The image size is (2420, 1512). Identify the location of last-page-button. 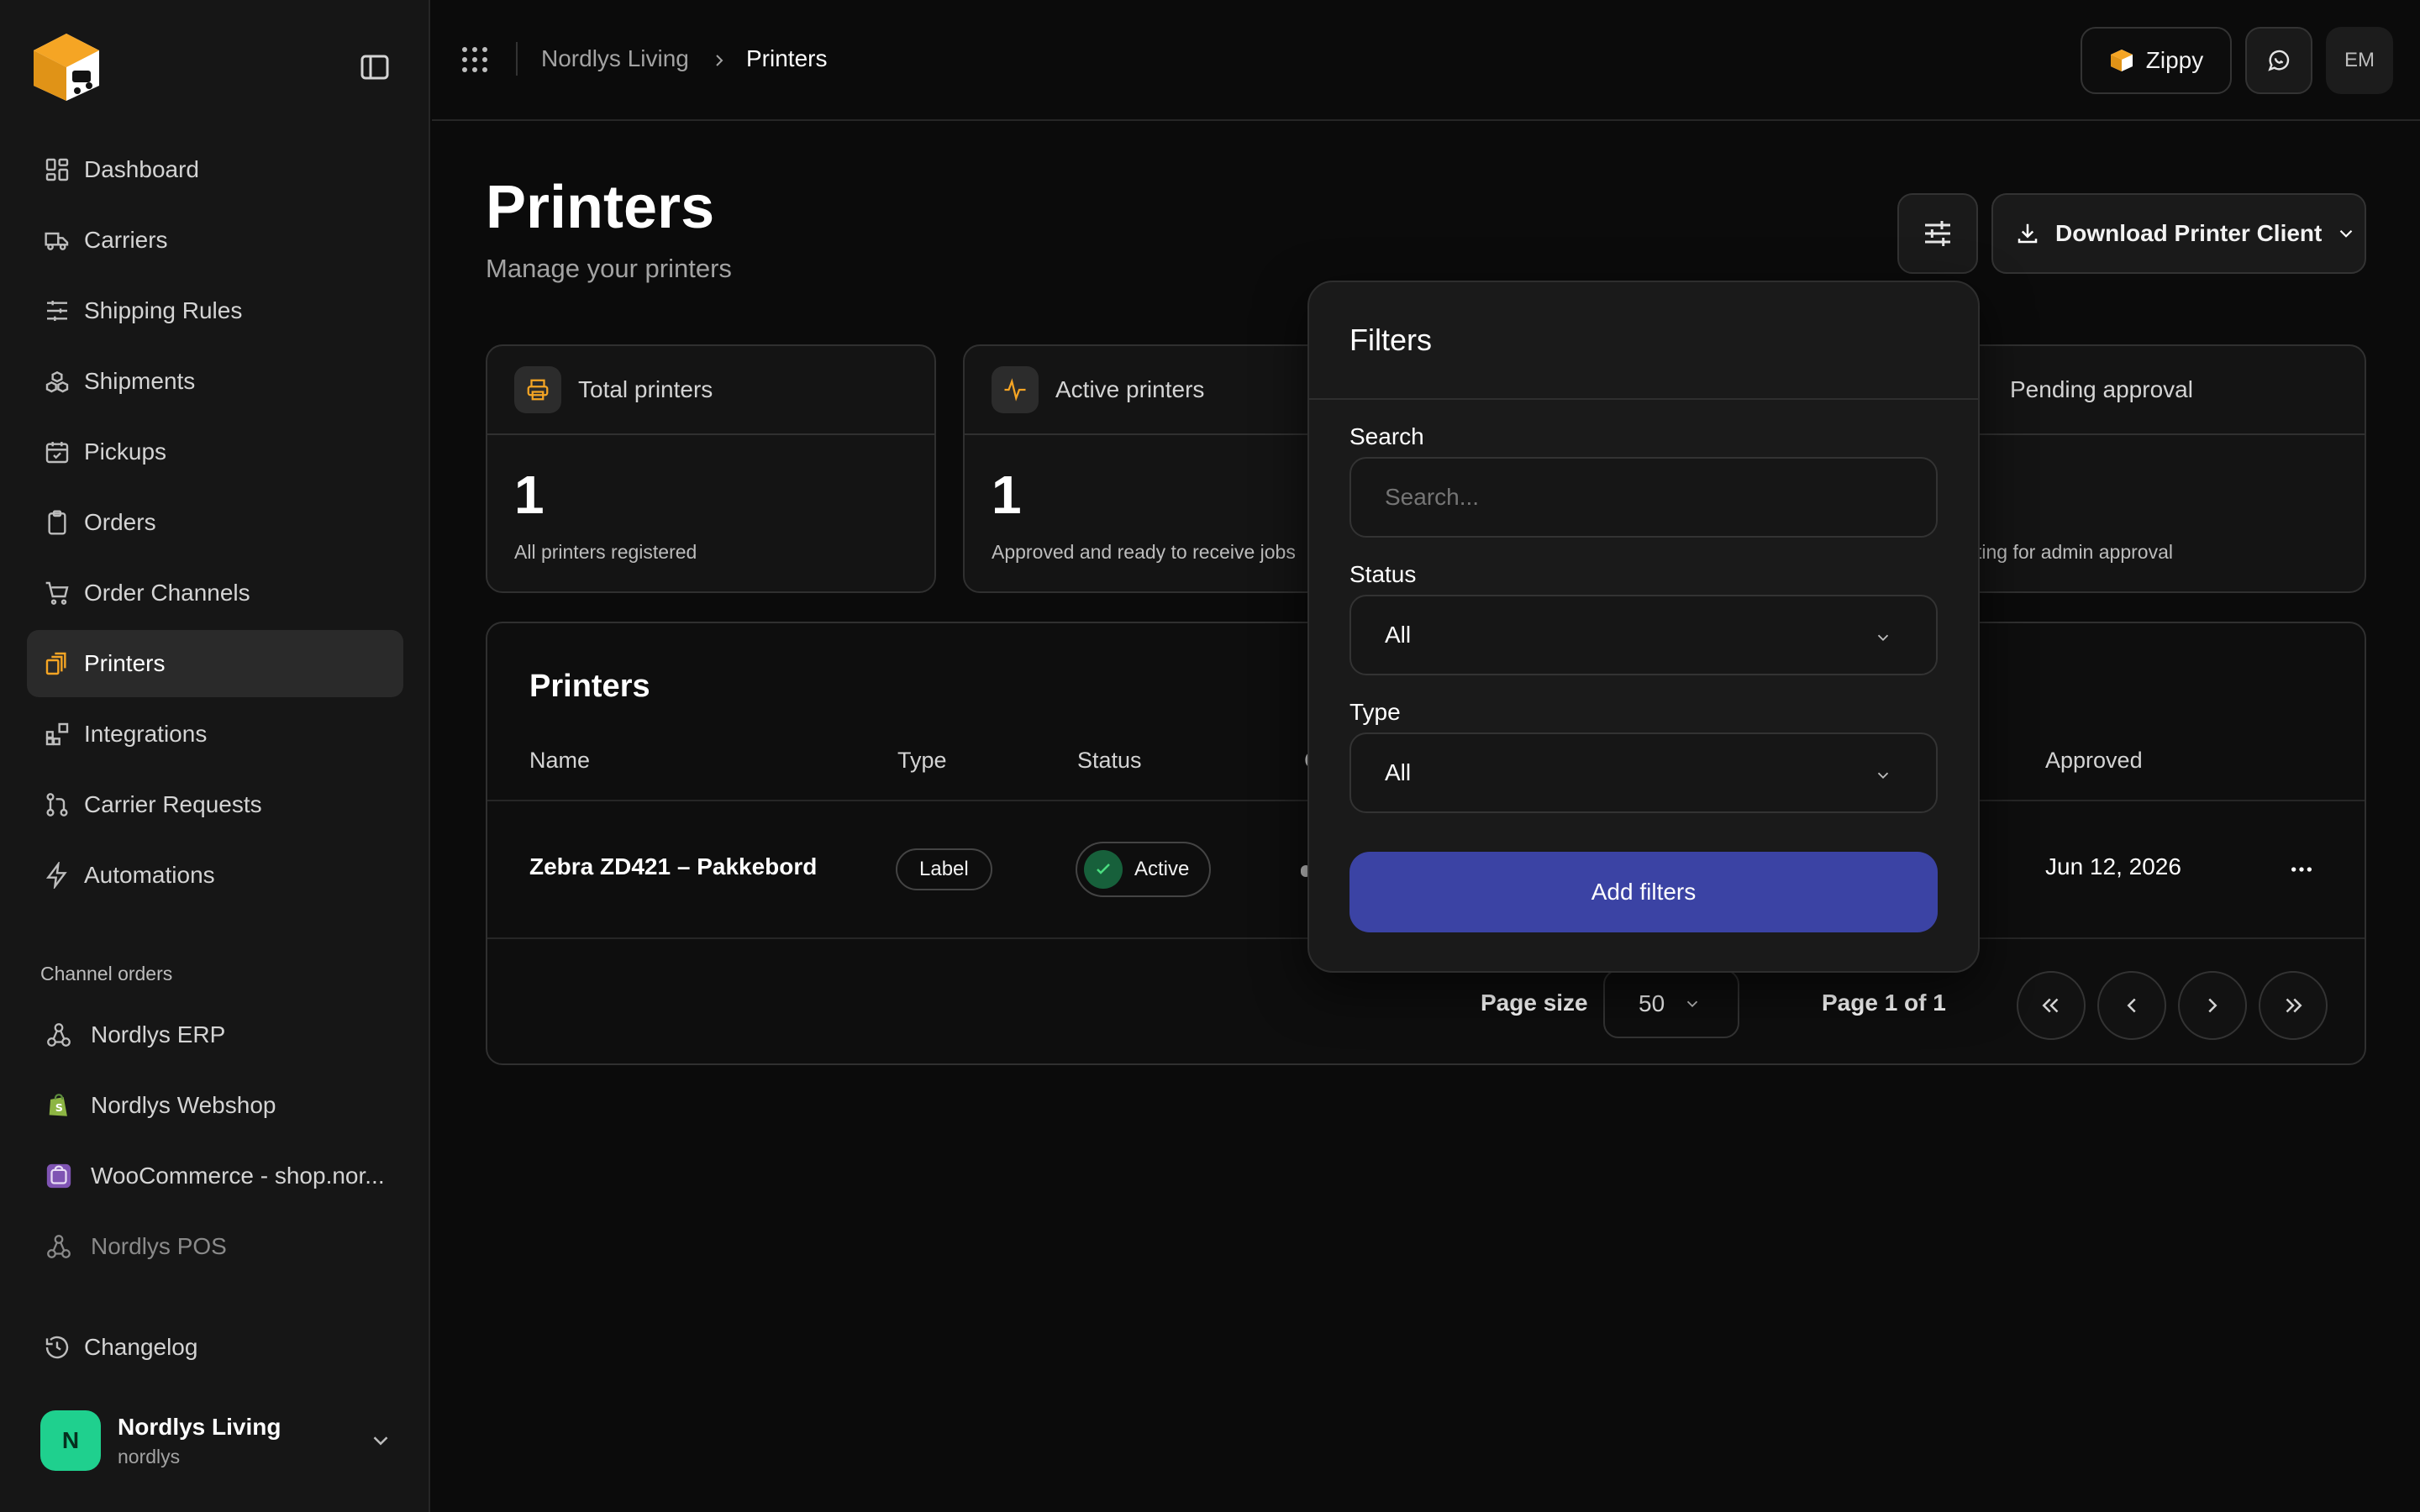
(2293, 1005).